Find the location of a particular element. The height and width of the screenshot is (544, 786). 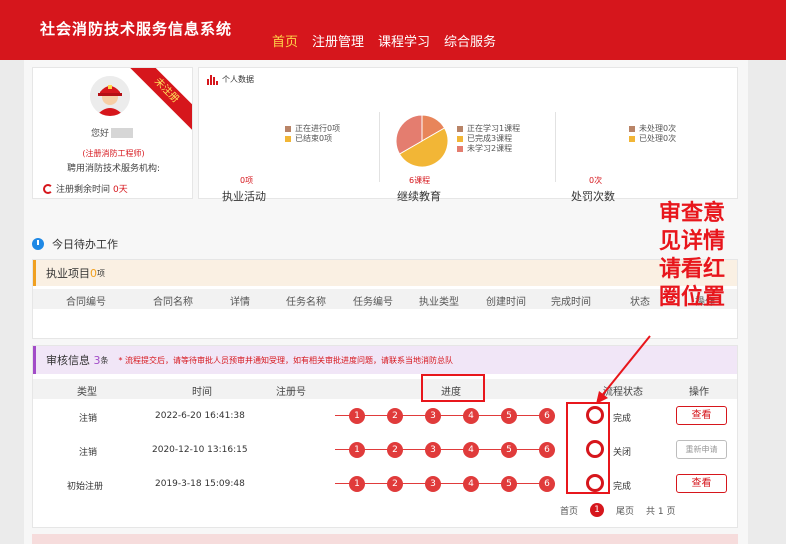

col-time: 时间 is located at coordinates (202, 392).